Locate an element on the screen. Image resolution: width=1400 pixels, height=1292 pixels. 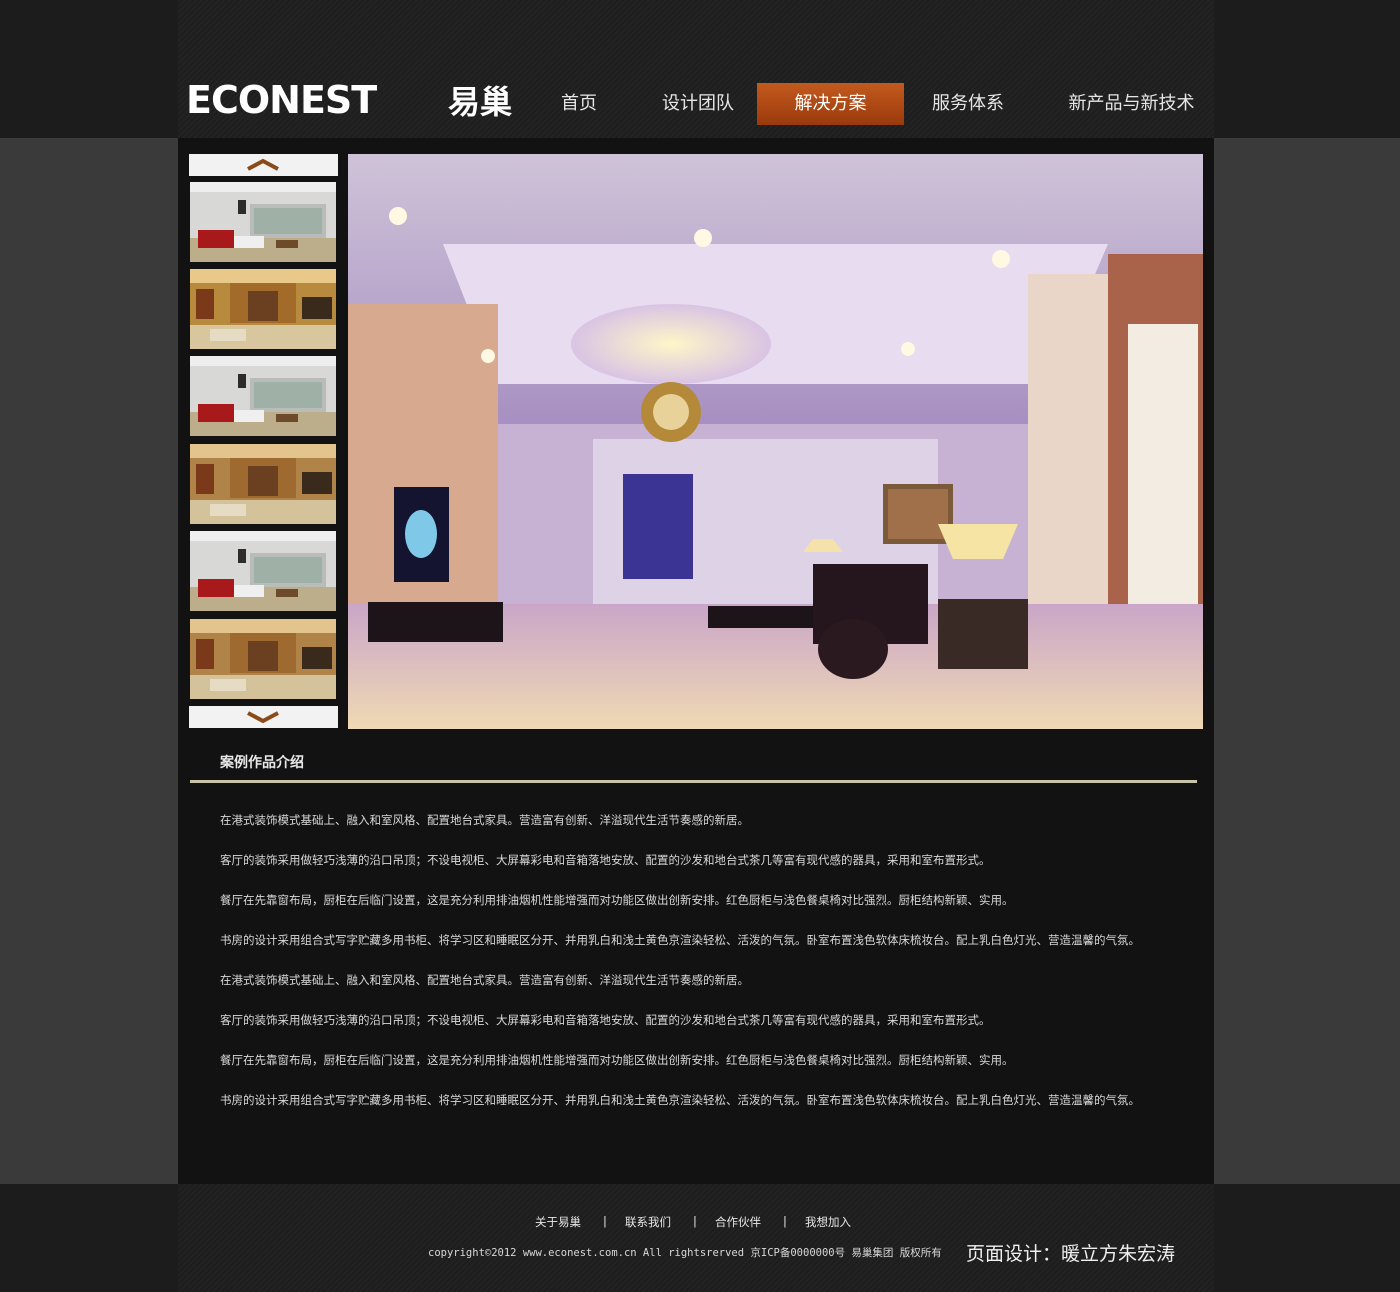
scroll-up-button is located at coordinates (263, 165).